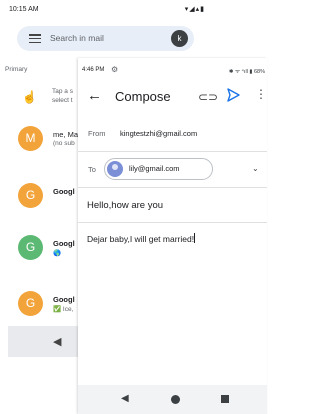  I want to click on mail-snippet: ✅ Ice,, so click(63, 309).